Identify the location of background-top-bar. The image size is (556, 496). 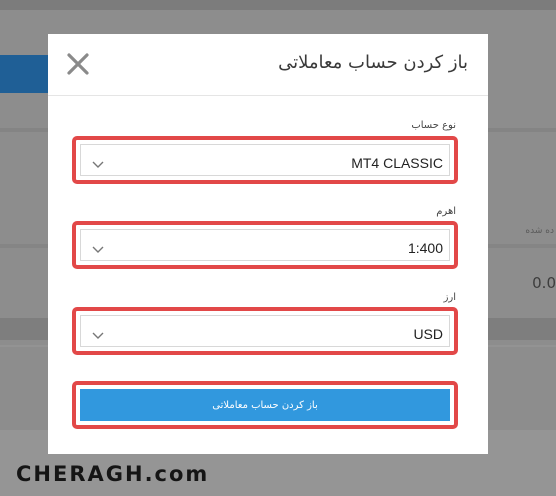
(278, 5).